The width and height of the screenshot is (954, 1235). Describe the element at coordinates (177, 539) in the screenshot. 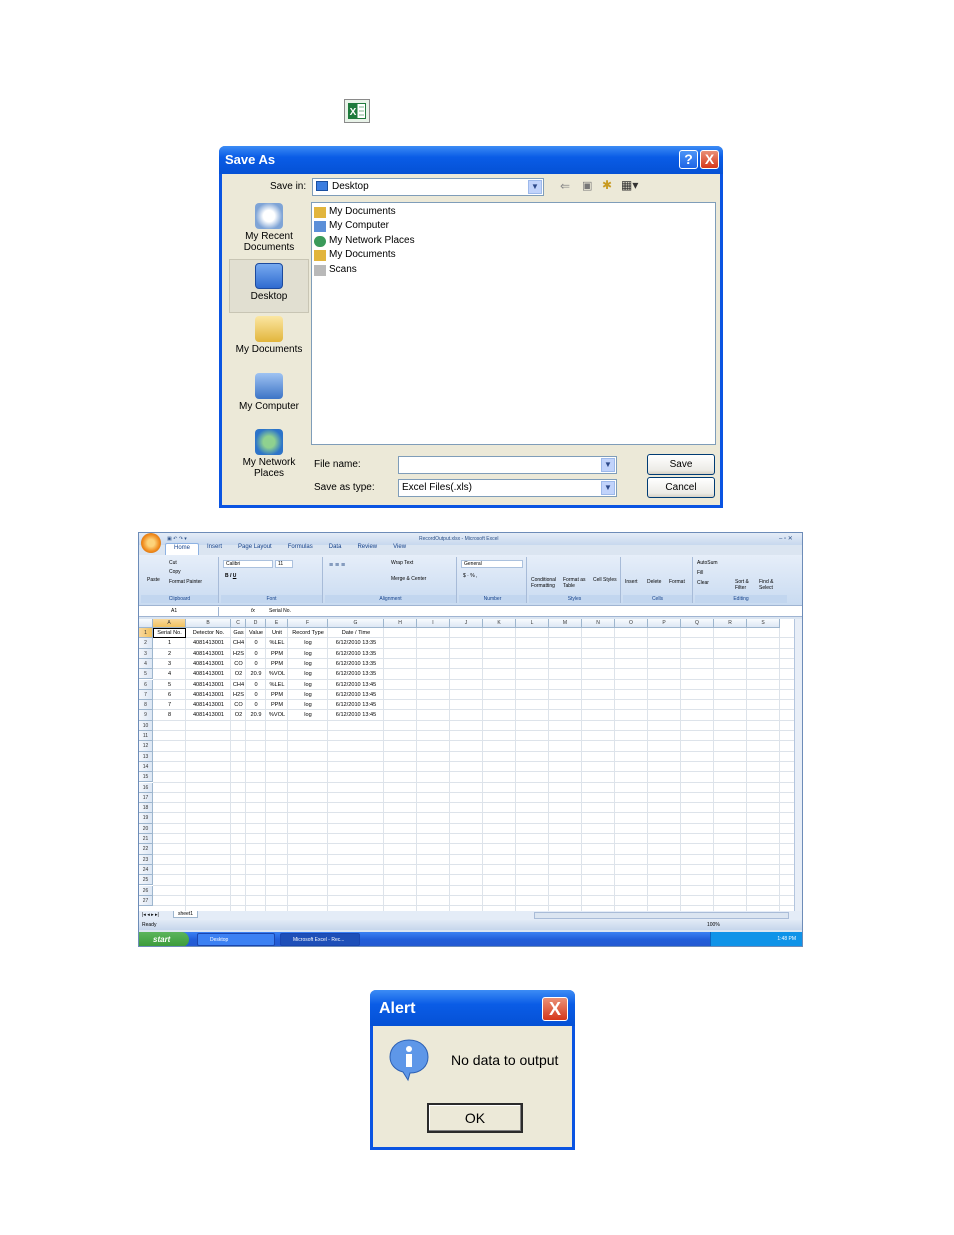

I see `quick-access-toolbar: ▣ ↶ ↷ ▾` at that location.